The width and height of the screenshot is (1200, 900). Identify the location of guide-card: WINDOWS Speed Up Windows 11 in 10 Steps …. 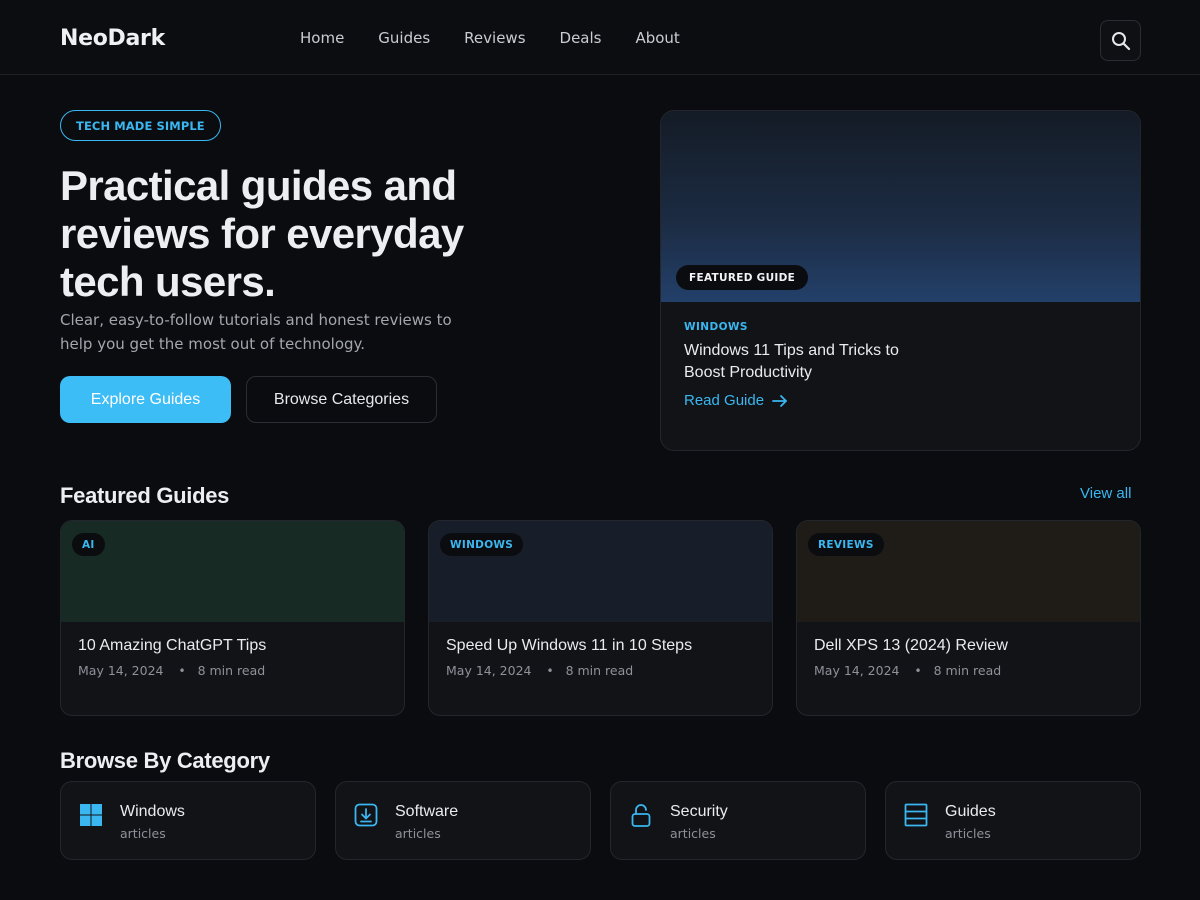
(600, 618).